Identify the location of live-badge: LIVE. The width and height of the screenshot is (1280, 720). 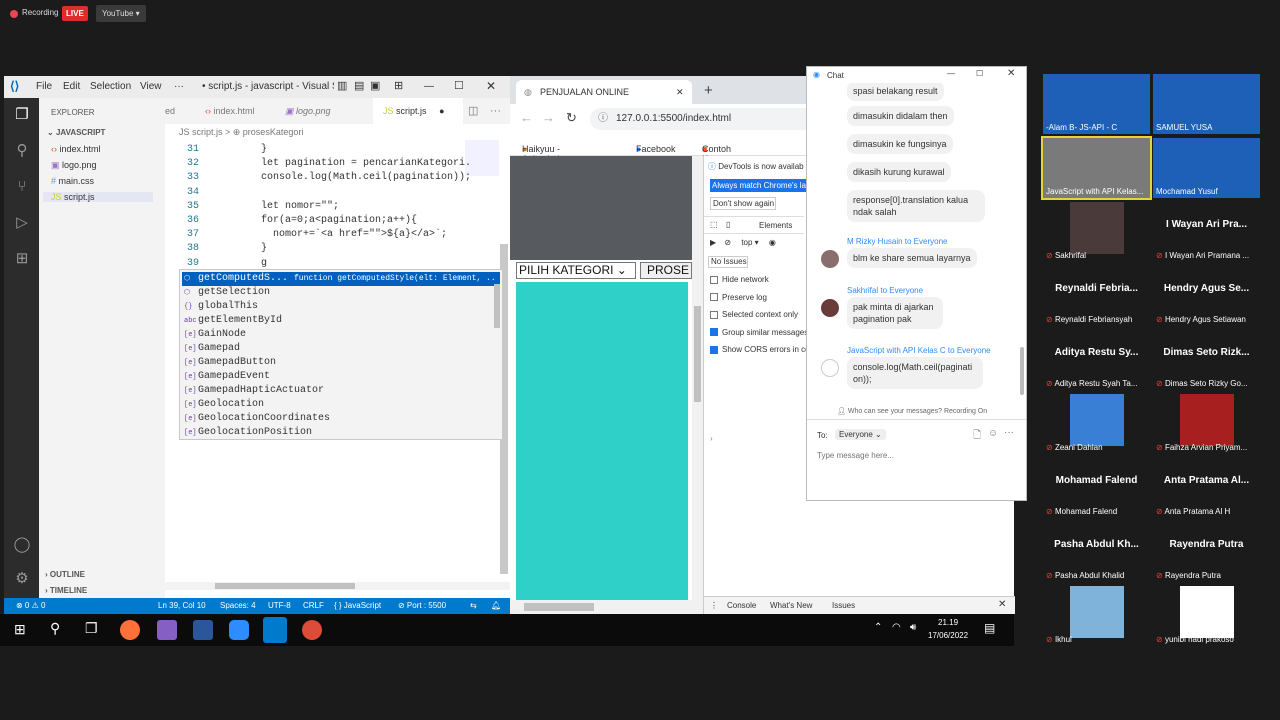
(75, 13).